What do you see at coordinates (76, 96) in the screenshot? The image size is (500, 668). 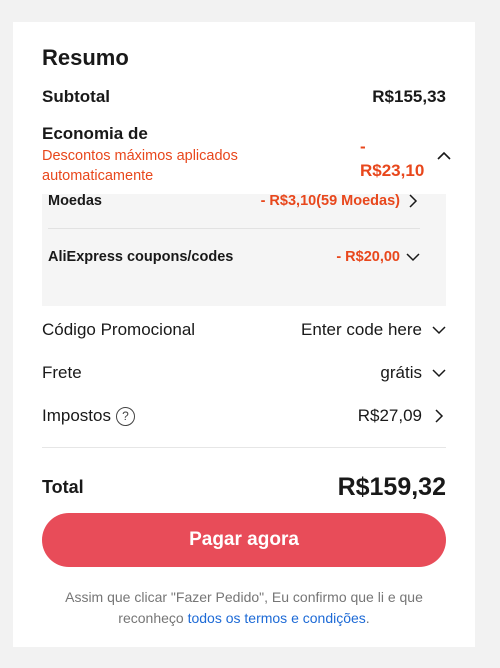 I see `subtotal-label: Subtotal` at bounding box center [76, 96].